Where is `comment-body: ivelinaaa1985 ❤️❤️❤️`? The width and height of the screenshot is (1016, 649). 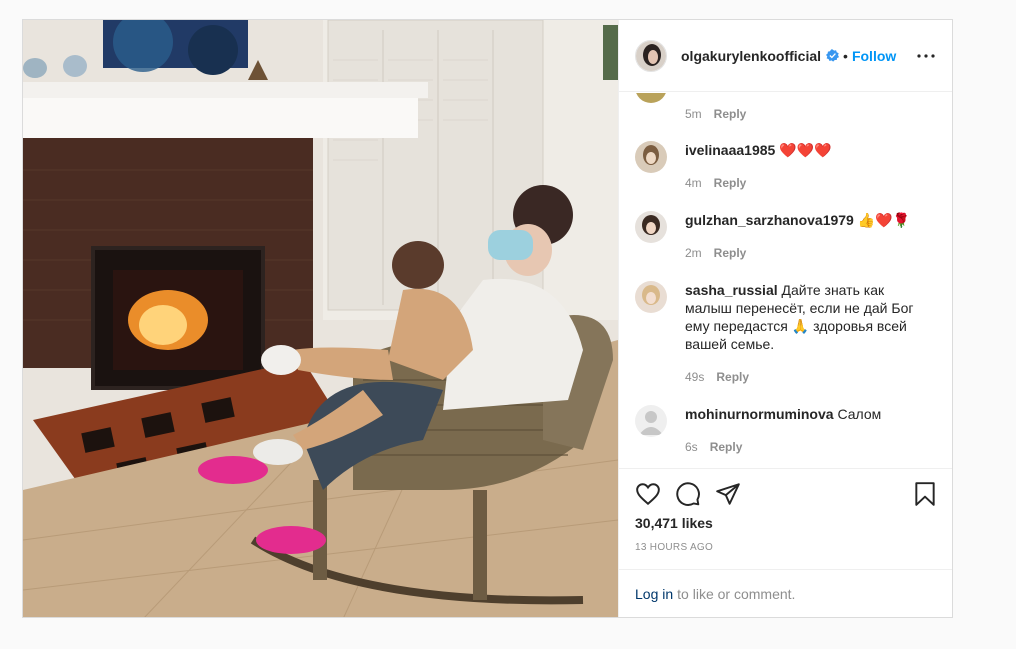 comment-body: ivelinaaa1985 ❤️❤️❤️ is located at coordinates (805, 150).